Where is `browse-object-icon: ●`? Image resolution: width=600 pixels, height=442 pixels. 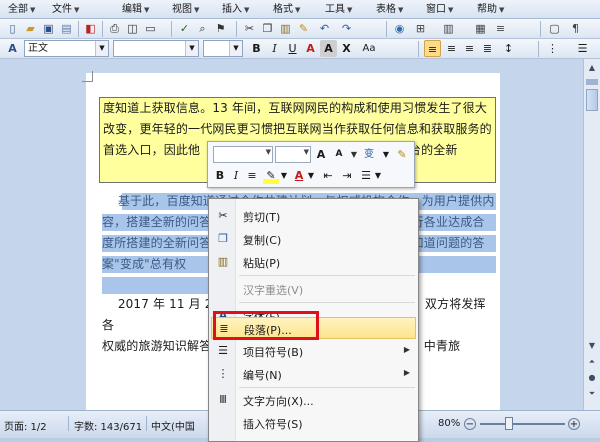 browse-object-icon: ● is located at coordinates (592, 378).